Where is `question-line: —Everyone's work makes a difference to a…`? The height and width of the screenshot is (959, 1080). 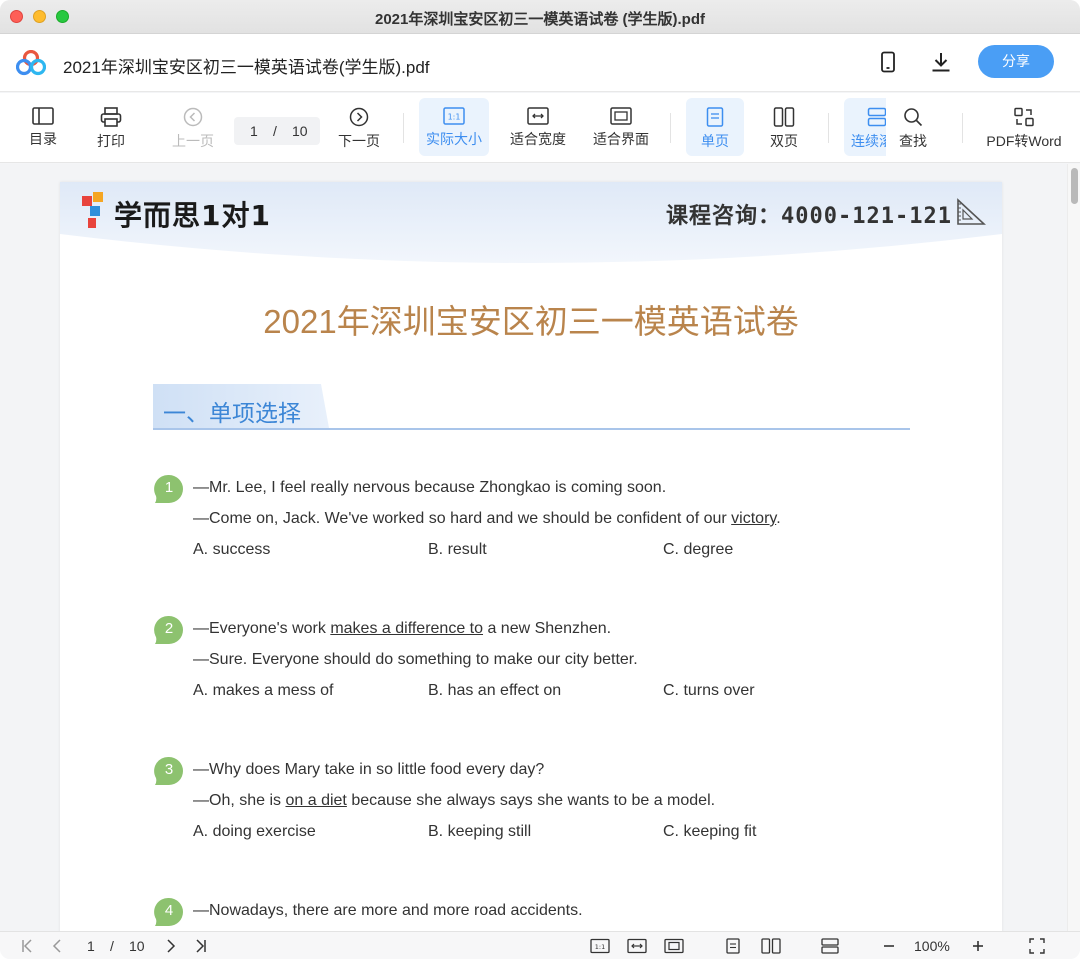
question-line: —Everyone's work makes a difference to a… is located at coordinates (402, 629).